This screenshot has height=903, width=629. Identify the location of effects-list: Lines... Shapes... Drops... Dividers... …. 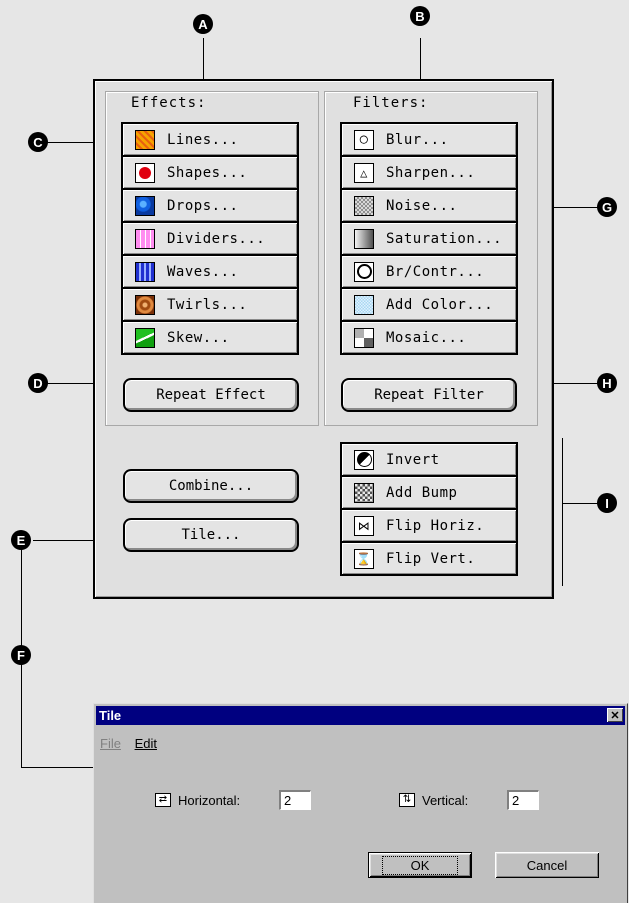
(210, 238).